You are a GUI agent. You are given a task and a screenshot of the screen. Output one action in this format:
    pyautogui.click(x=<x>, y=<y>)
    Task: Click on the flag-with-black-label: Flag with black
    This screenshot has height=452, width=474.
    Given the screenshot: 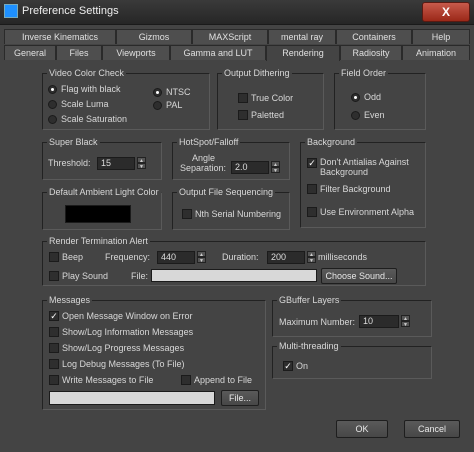 What is the action you would take?
    pyautogui.click(x=91, y=89)
    